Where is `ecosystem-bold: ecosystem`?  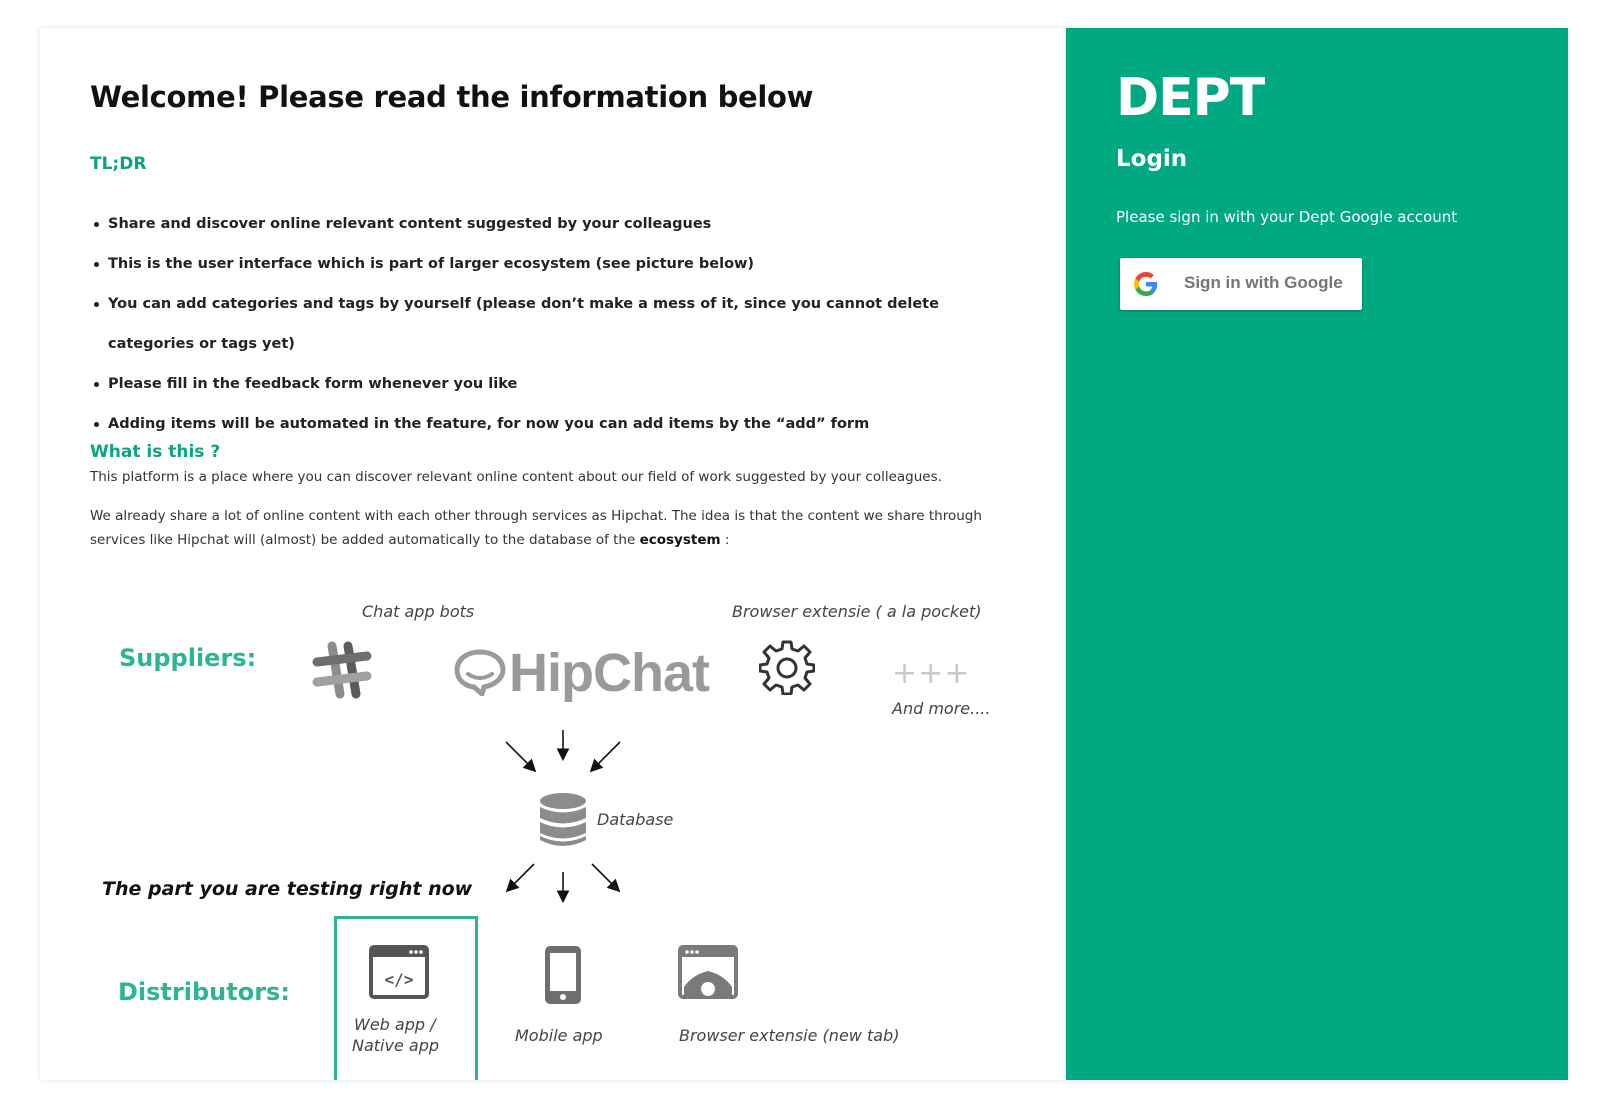
ecosystem-bold: ecosystem is located at coordinates (680, 540).